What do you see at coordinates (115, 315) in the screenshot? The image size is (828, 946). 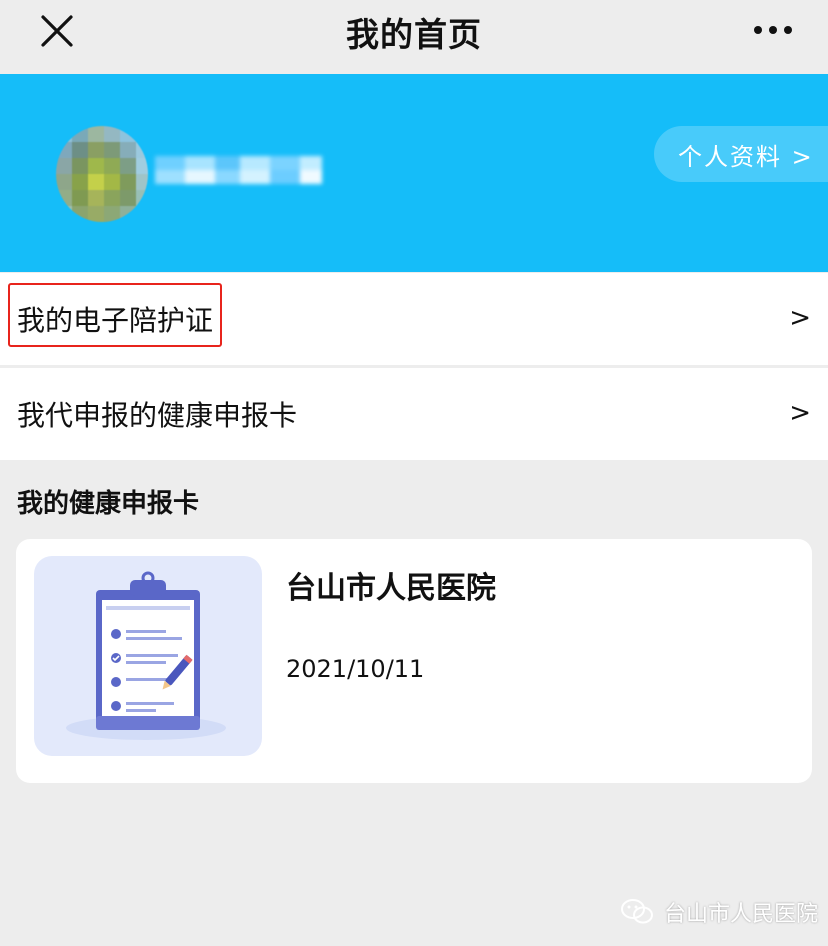 I see `highlight-box` at bounding box center [115, 315].